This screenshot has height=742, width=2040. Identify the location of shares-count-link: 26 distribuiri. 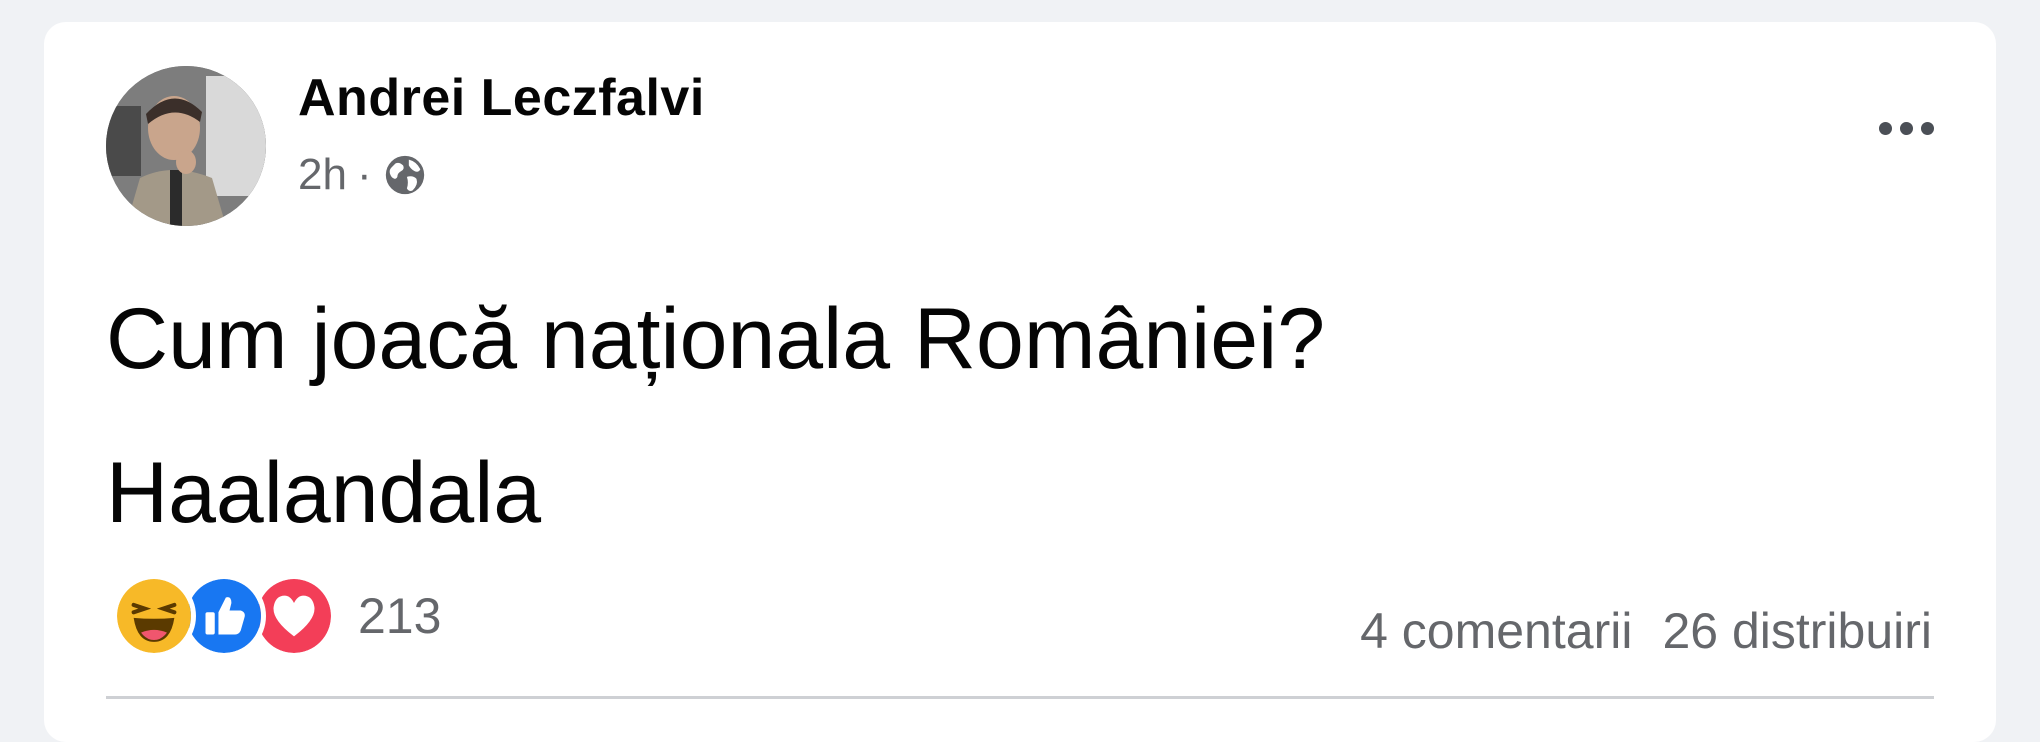
(1797, 631).